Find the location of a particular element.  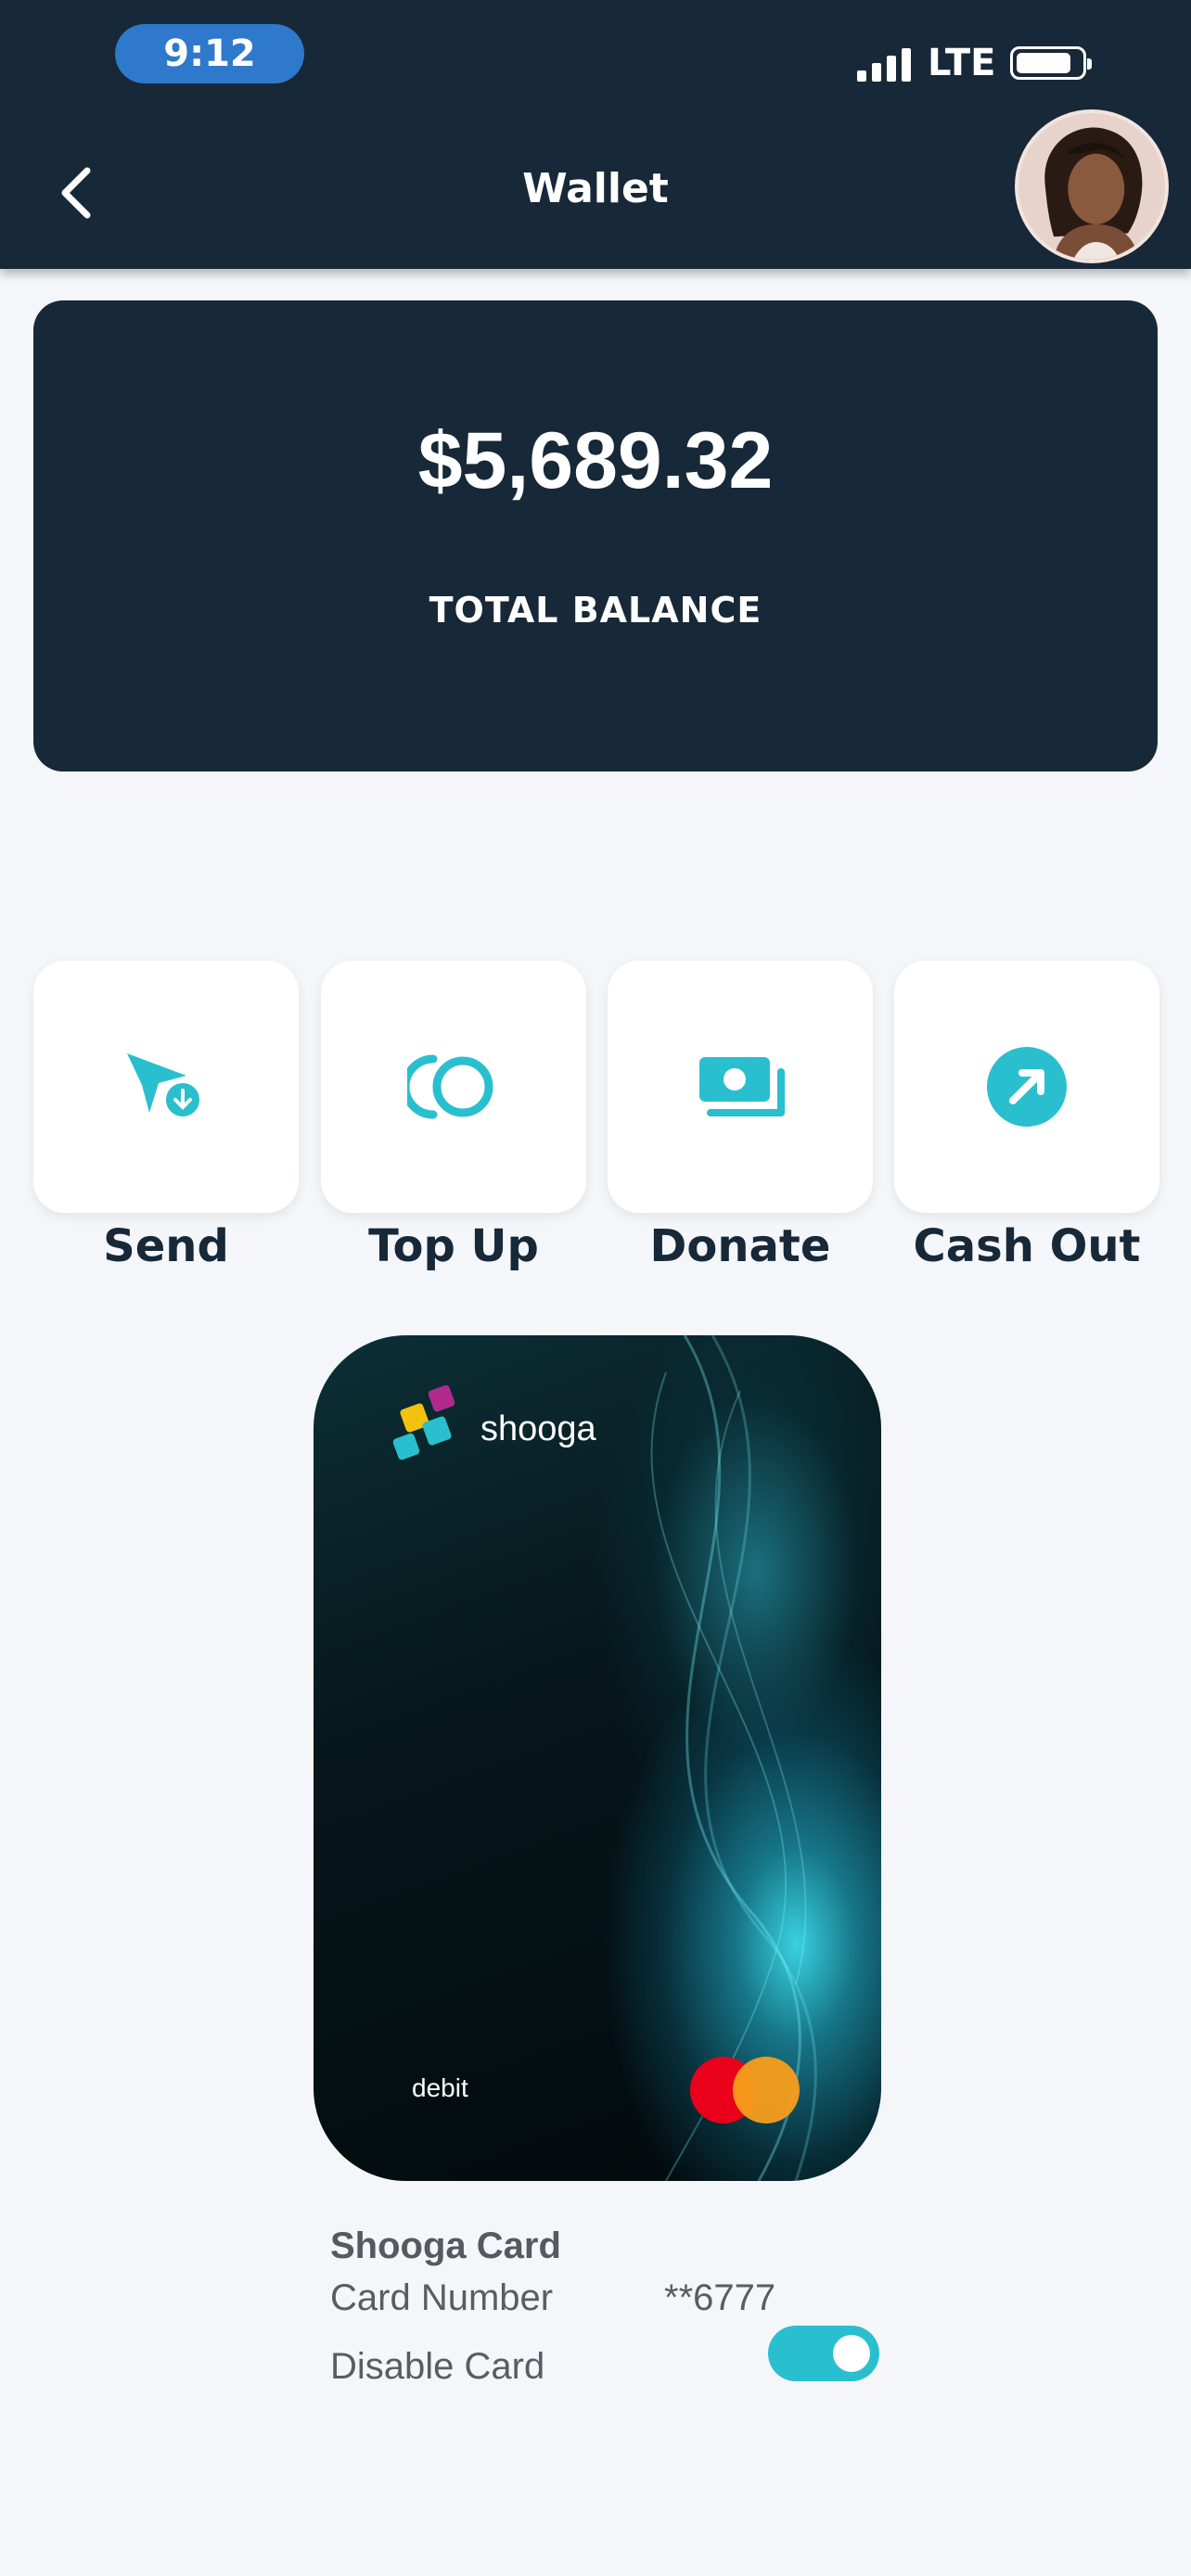

cash-out-tile is located at coordinates (1026, 1087).